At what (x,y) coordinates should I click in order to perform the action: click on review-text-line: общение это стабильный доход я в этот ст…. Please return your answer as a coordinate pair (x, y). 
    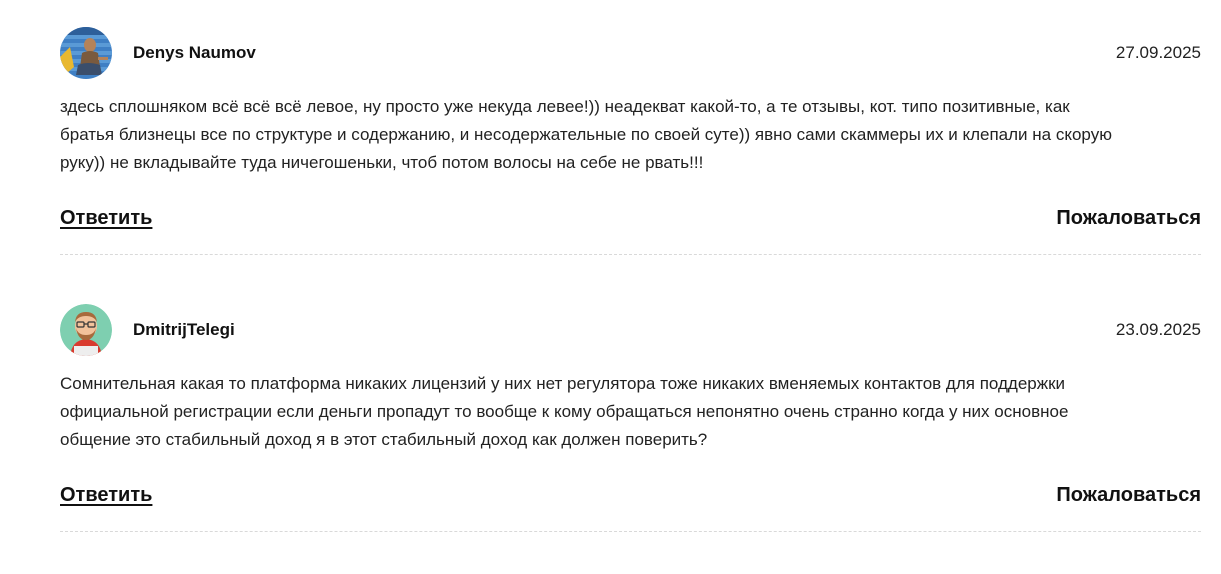
    Looking at the image, I should click on (384, 439).